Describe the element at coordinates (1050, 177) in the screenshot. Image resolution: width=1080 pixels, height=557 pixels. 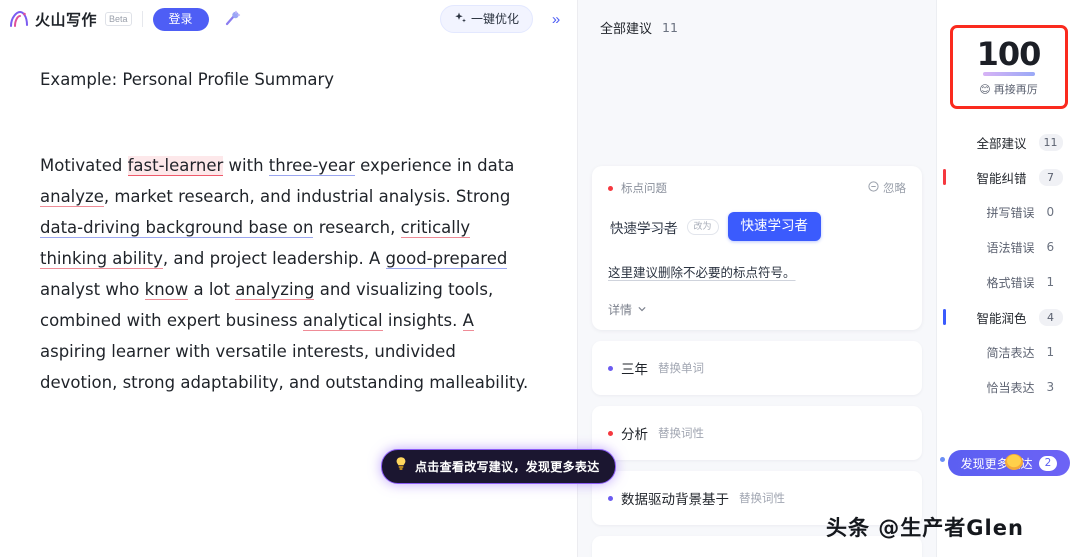
I see `sidebar-item-count: 7` at that location.